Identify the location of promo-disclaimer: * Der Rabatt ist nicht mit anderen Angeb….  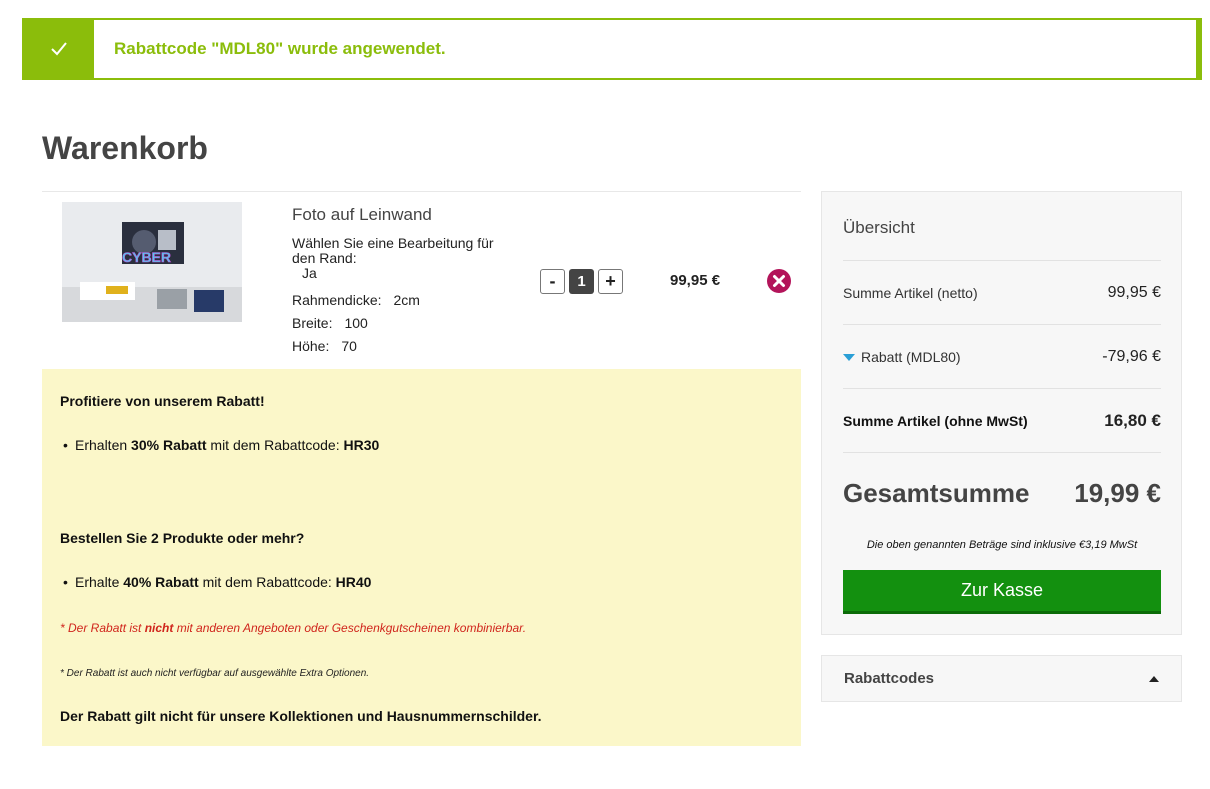
(293, 628).